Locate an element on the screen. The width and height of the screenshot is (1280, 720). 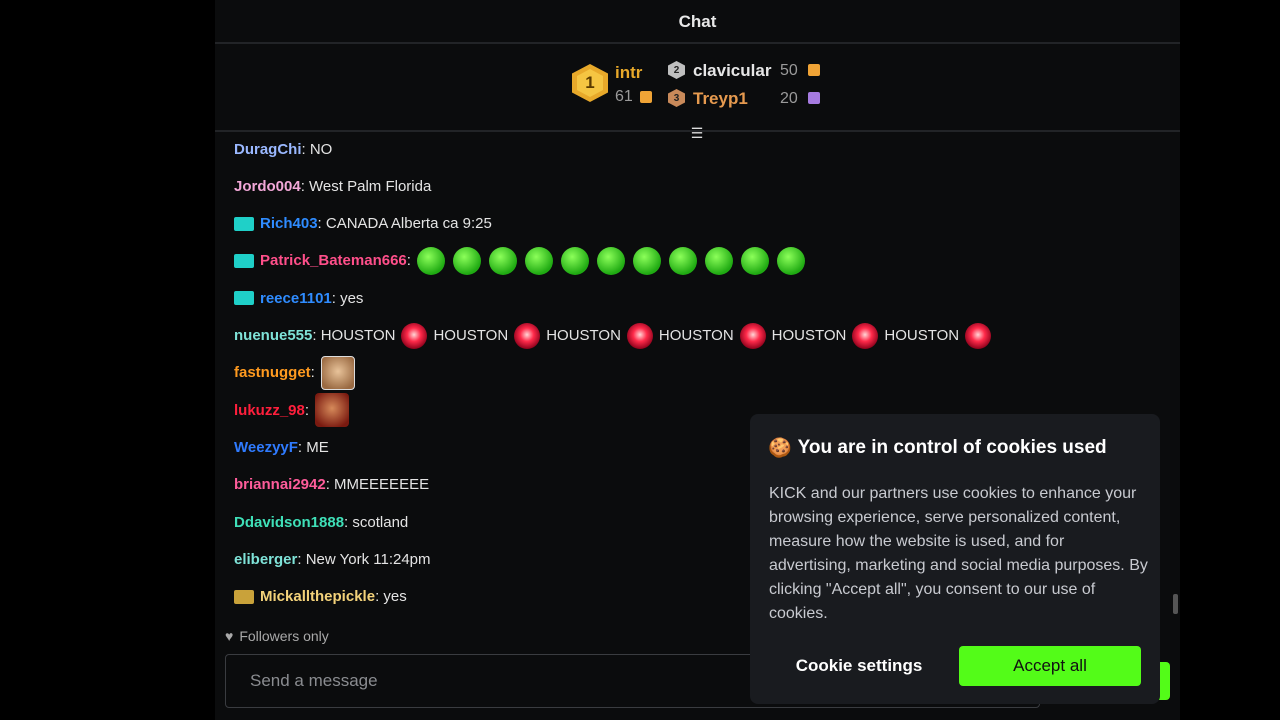
chat-message-text: : CANADA Alberta ca 9:25 is located at coordinates (404, 224).